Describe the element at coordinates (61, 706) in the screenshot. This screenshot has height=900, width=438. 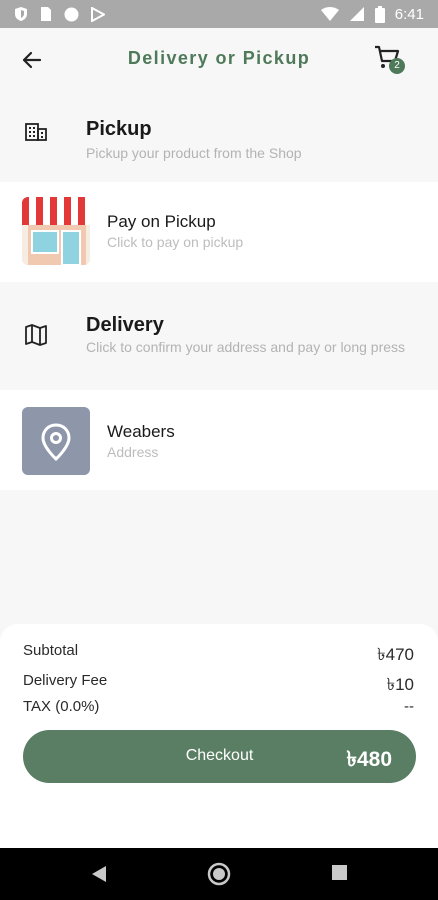
I see `tax-label: TAX (0.0%)` at that location.